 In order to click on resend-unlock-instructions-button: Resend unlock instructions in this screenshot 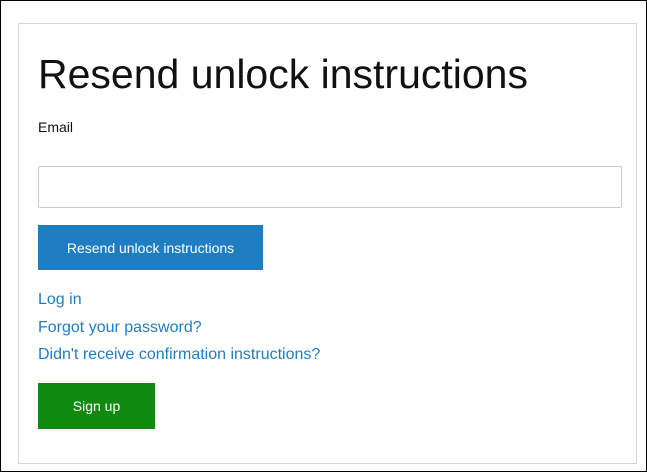, I will do `click(150, 247)`.